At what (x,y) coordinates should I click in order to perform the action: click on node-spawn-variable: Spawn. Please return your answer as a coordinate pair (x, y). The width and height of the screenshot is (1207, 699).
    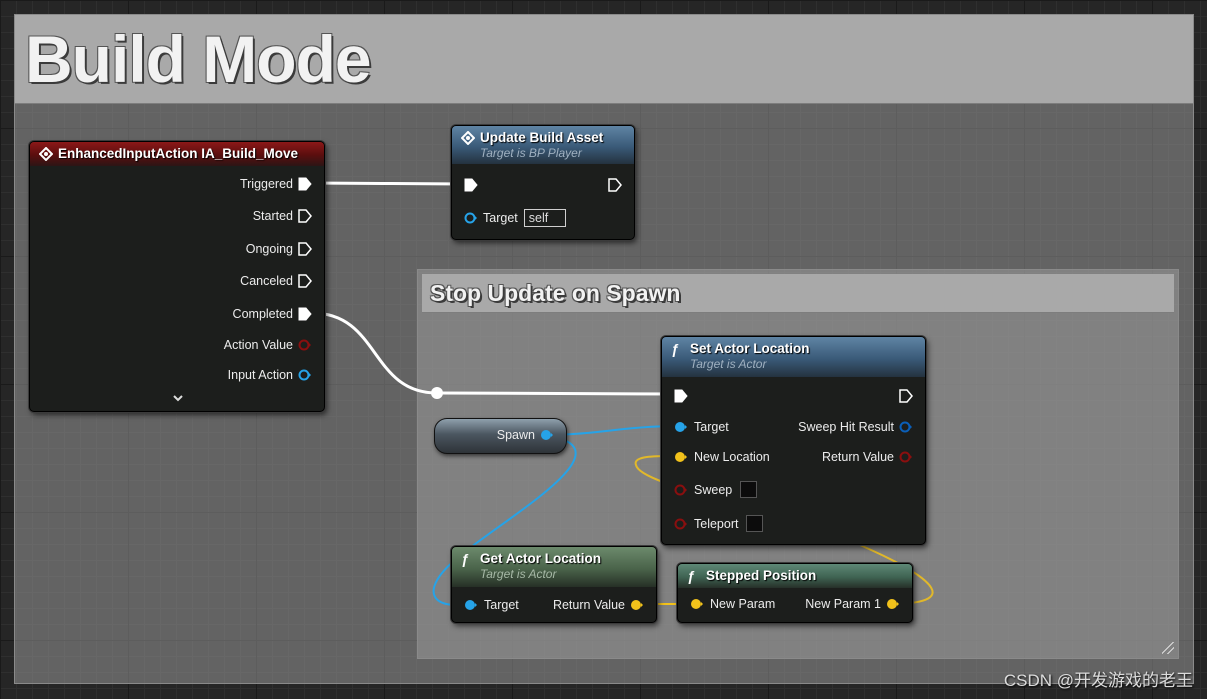
    Looking at the image, I should click on (500, 436).